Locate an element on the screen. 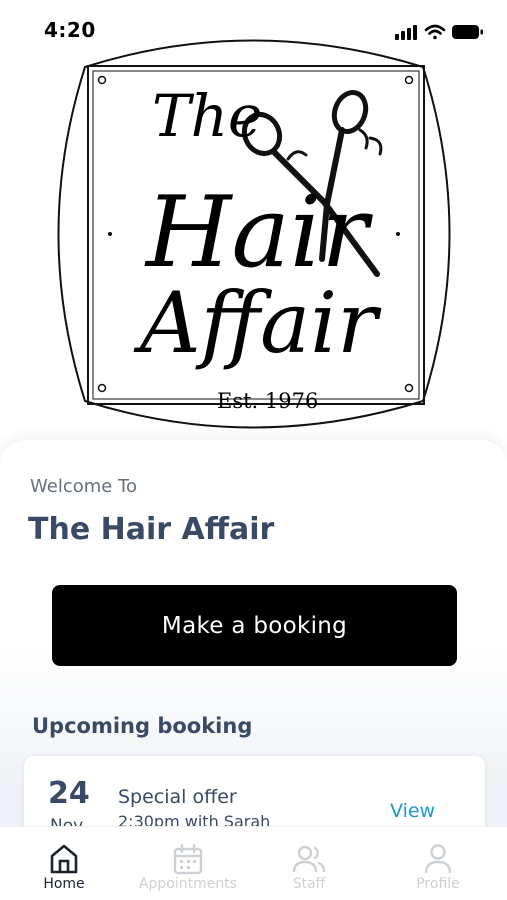 Image resolution: width=507 pixels, height=900 pixels. nav-staff: Staff is located at coordinates (309, 863).